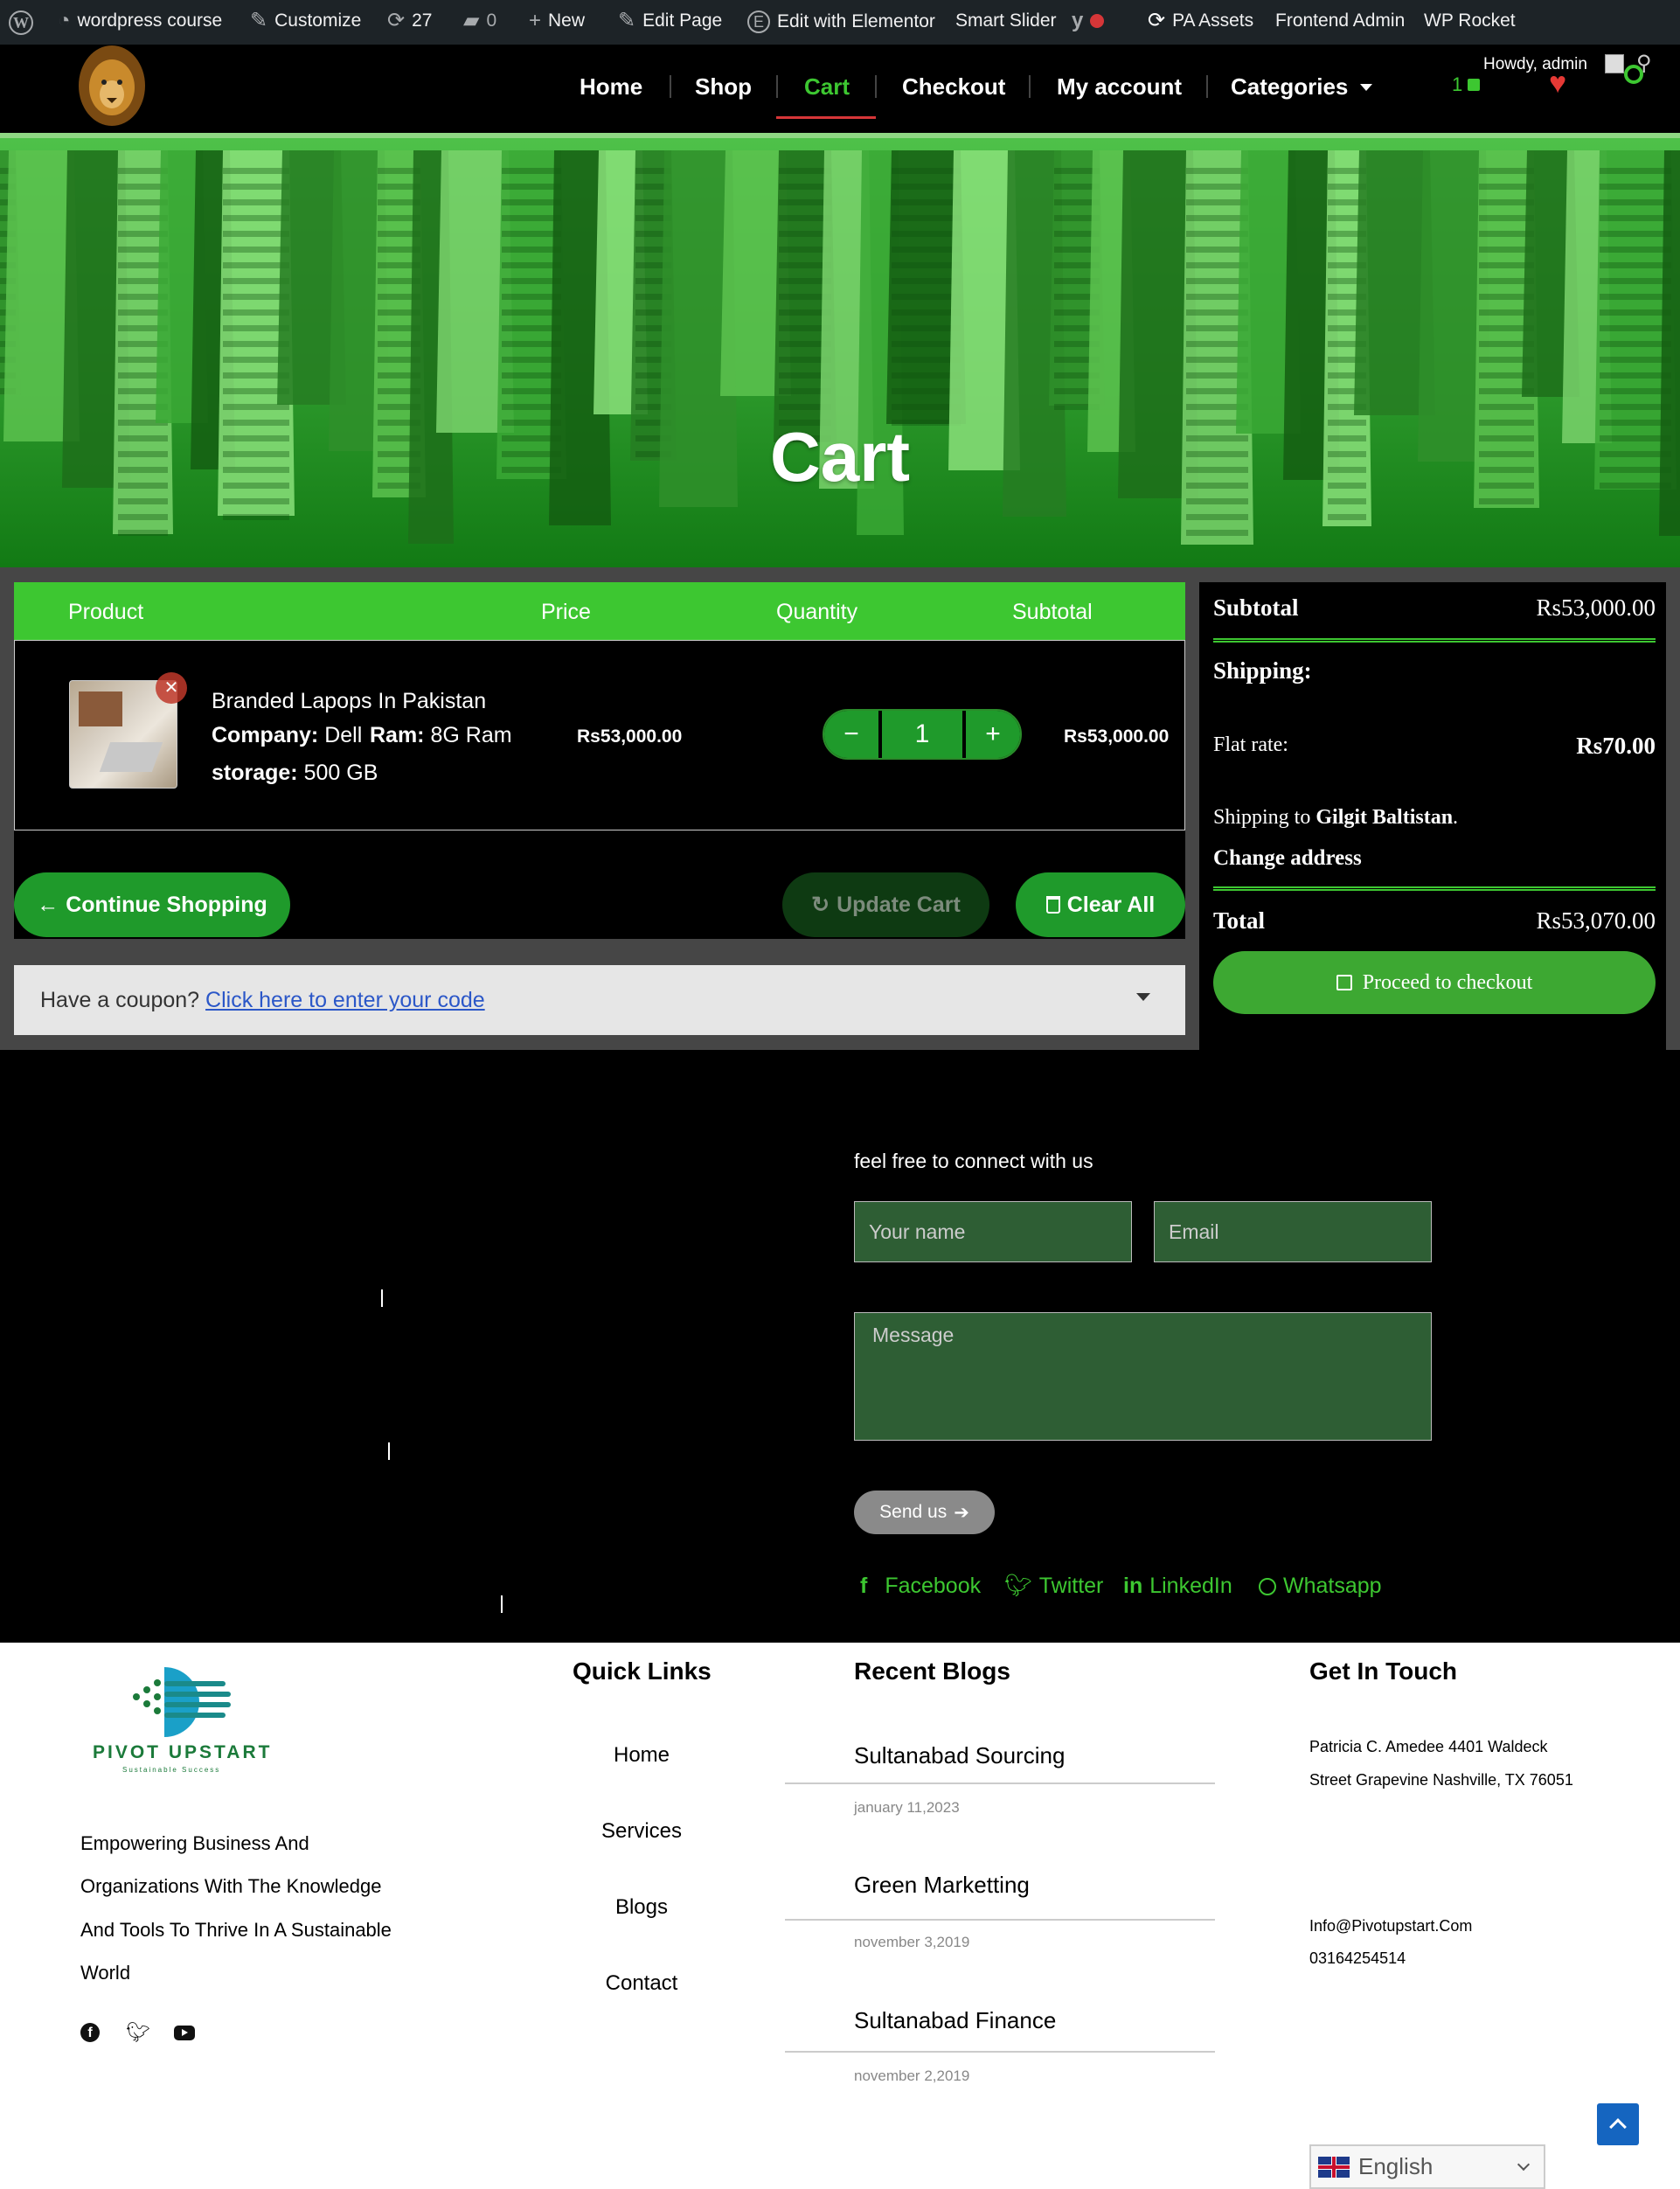 Image resolution: width=1680 pixels, height=2189 pixels. Describe the element at coordinates (1200, 20) in the screenshot. I see `admin-pa-assets: ⟳ PA Assets` at that location.